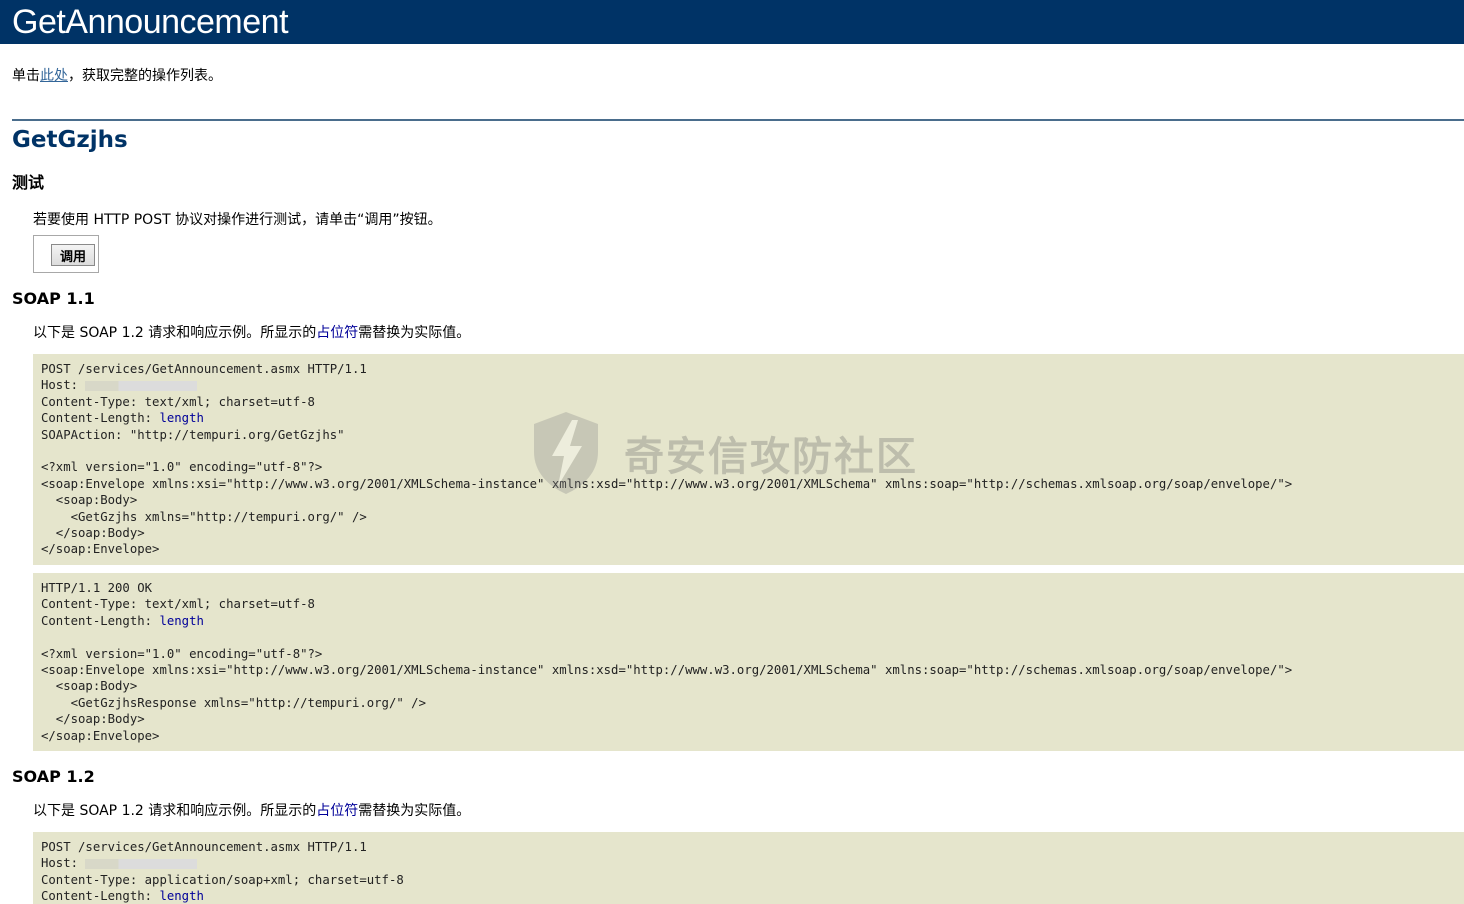  I want to click on soap12-heading: SOAP 1.2, so click(53, 776).